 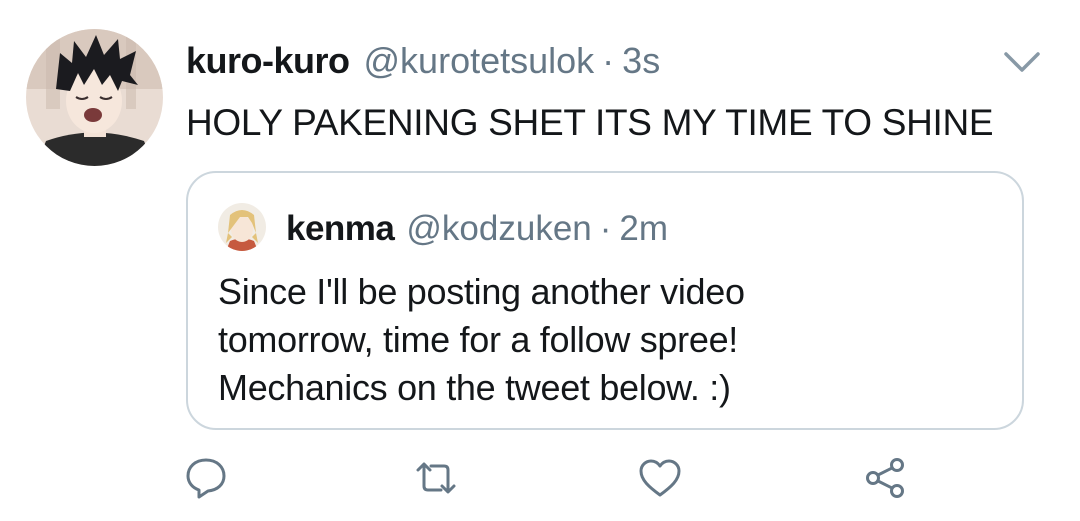 I want to click on retweet-icon, so click(x=436, y=478).